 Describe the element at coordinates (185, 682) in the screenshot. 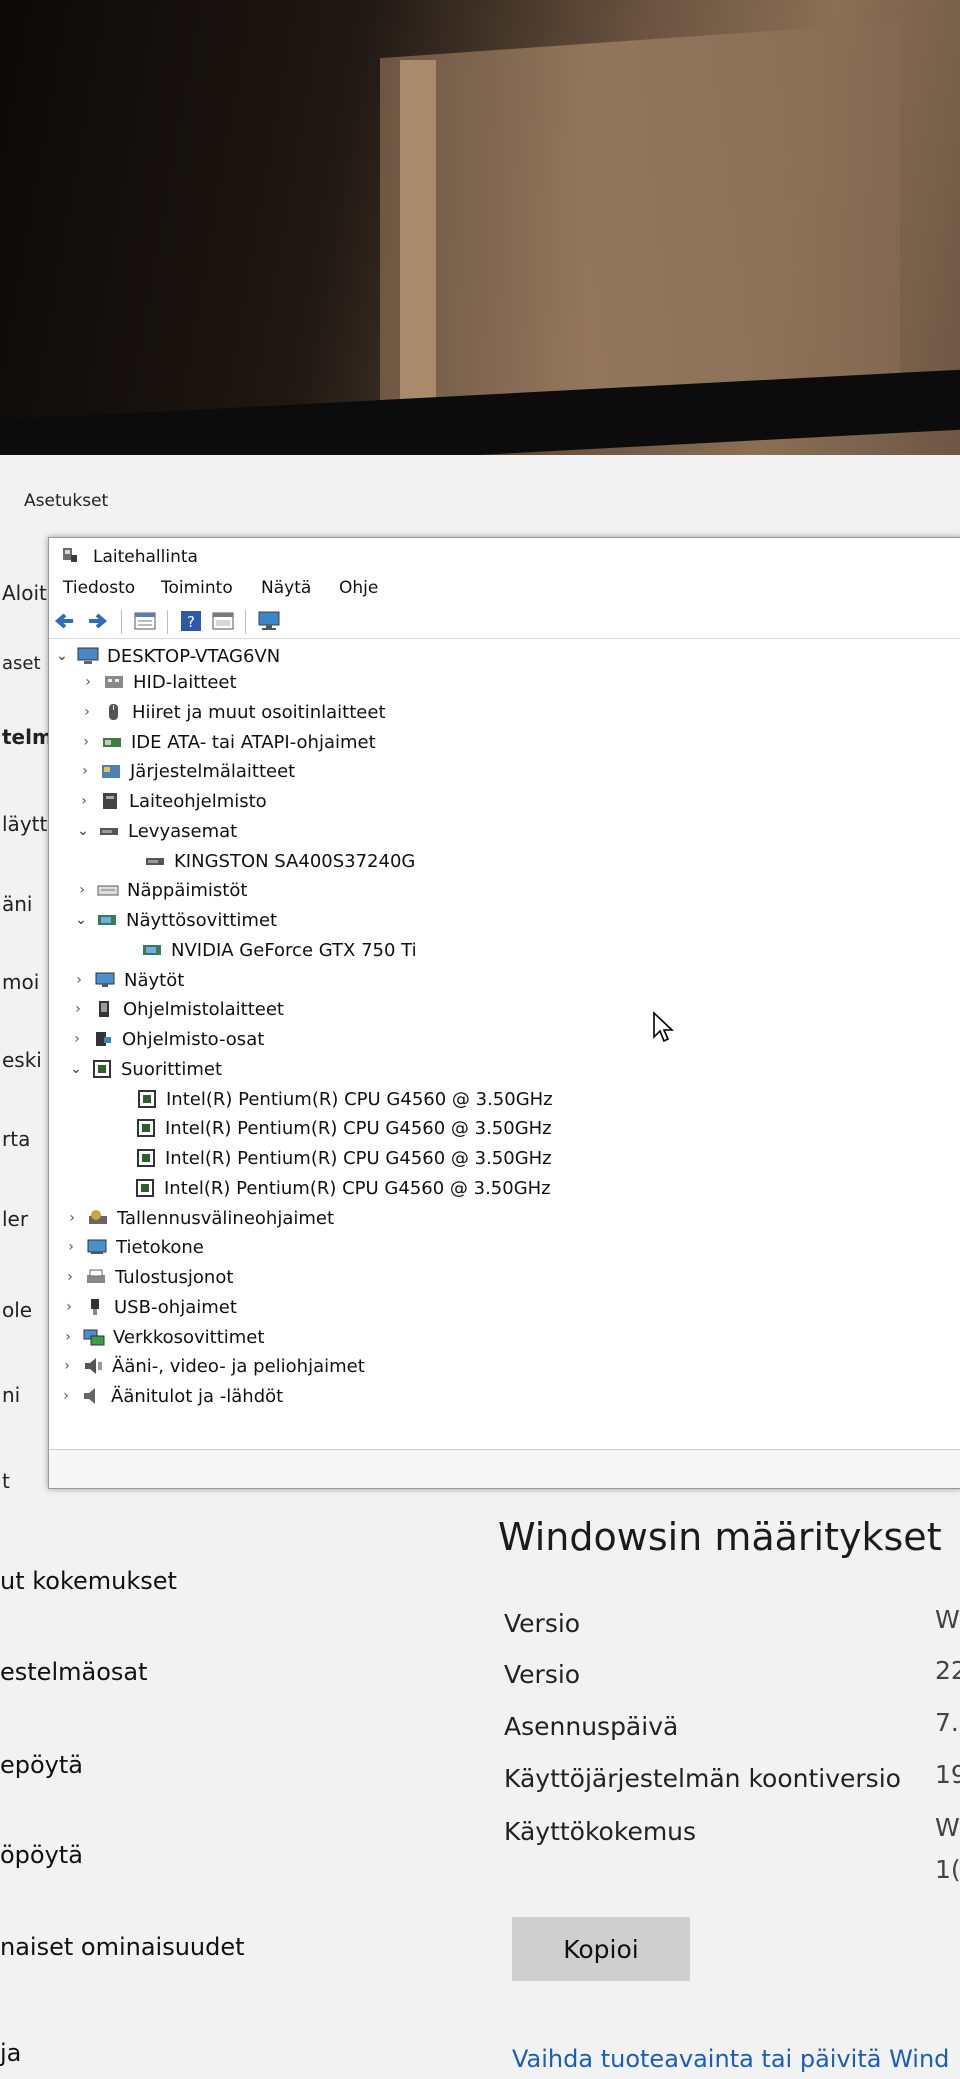

I see `tree-item-label: HID-laitteet` at that location.